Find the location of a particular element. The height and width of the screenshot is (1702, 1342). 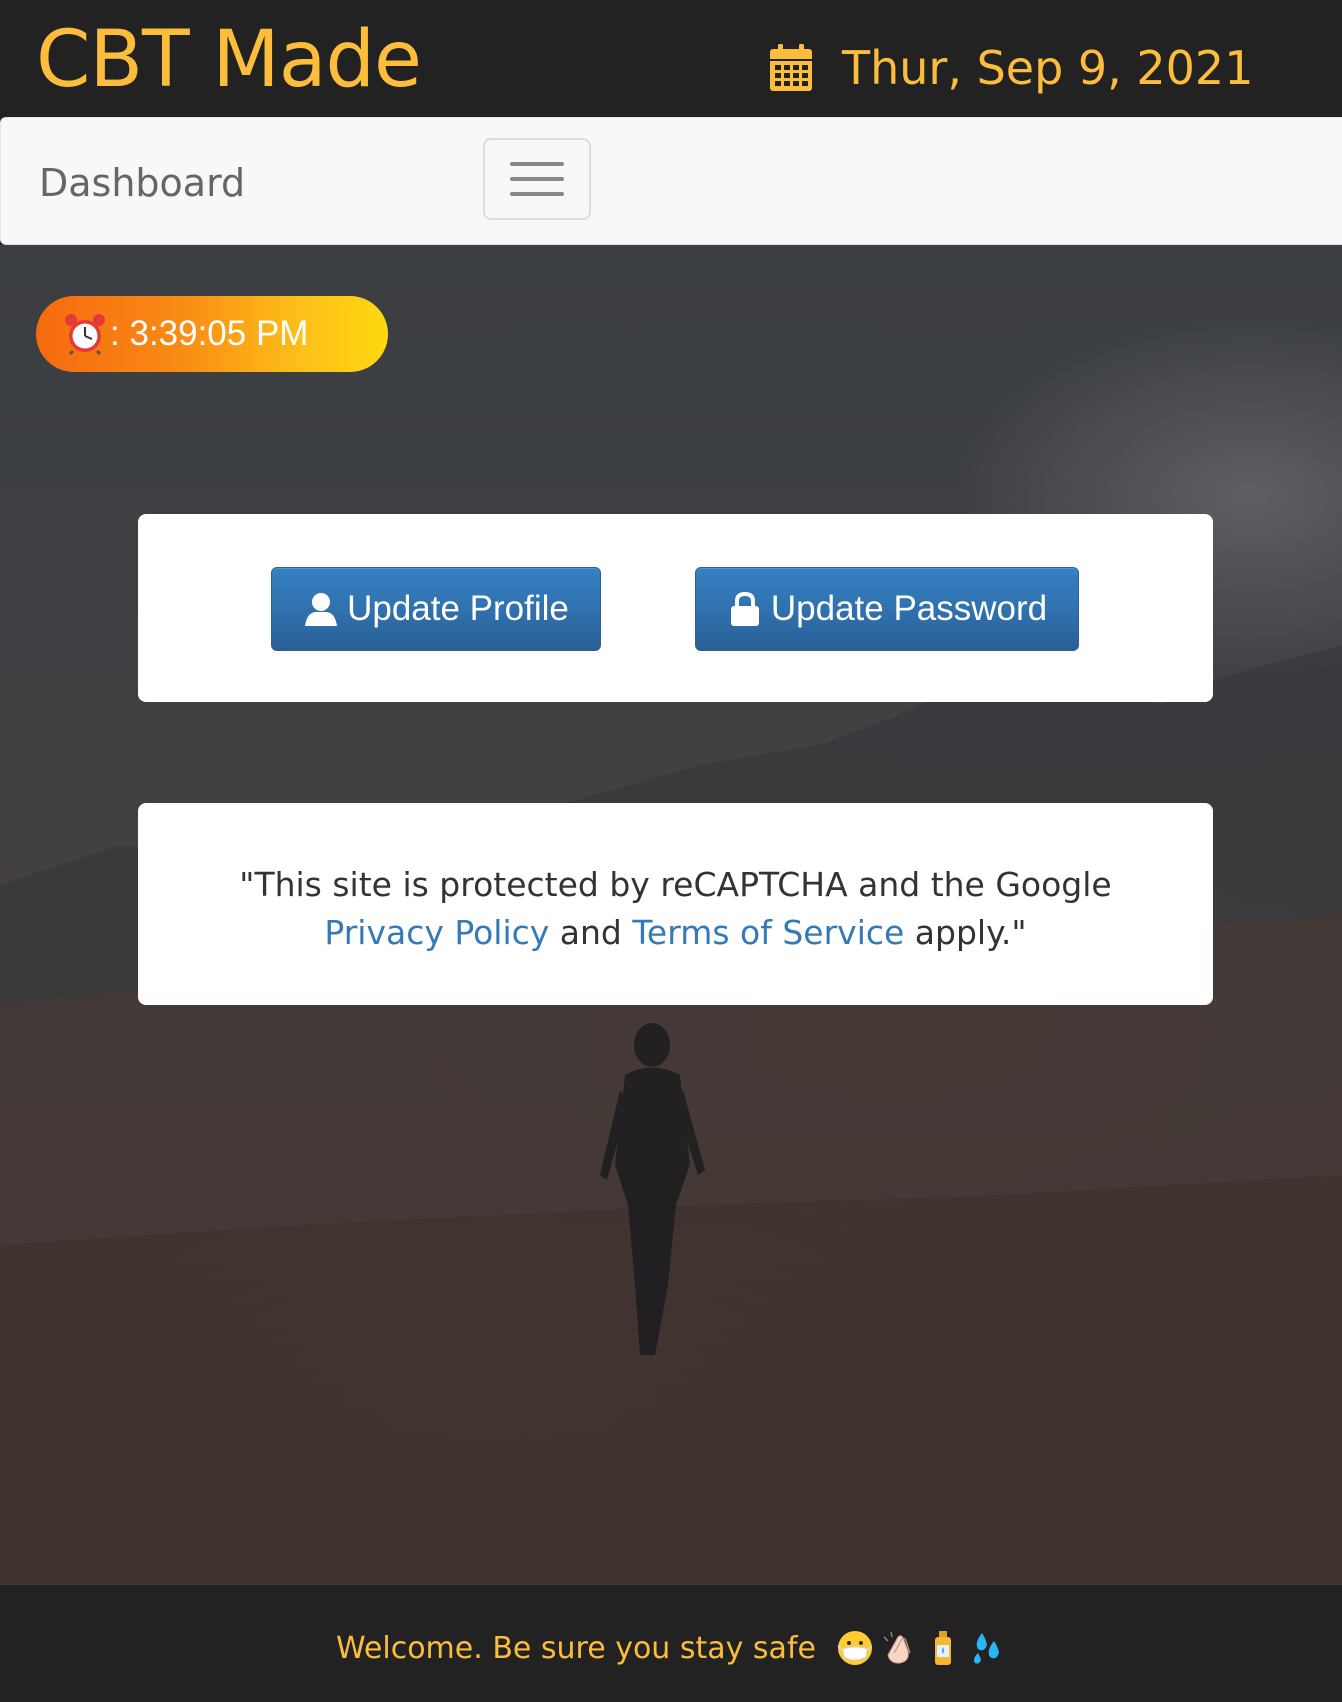

sanitizer-bottle-icon is located at coordinates (942, 1648).